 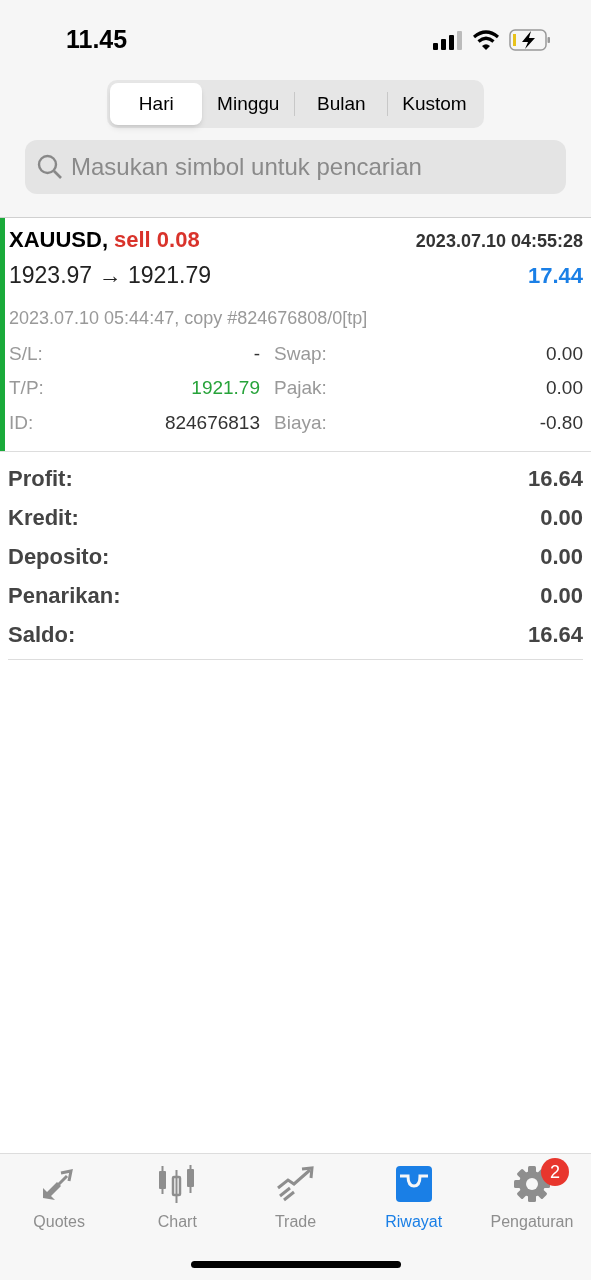 I want to click on deal-comment: 2023.07.10 05:44:47, copy #824676808/0[tp], so click(x=189, y=318).